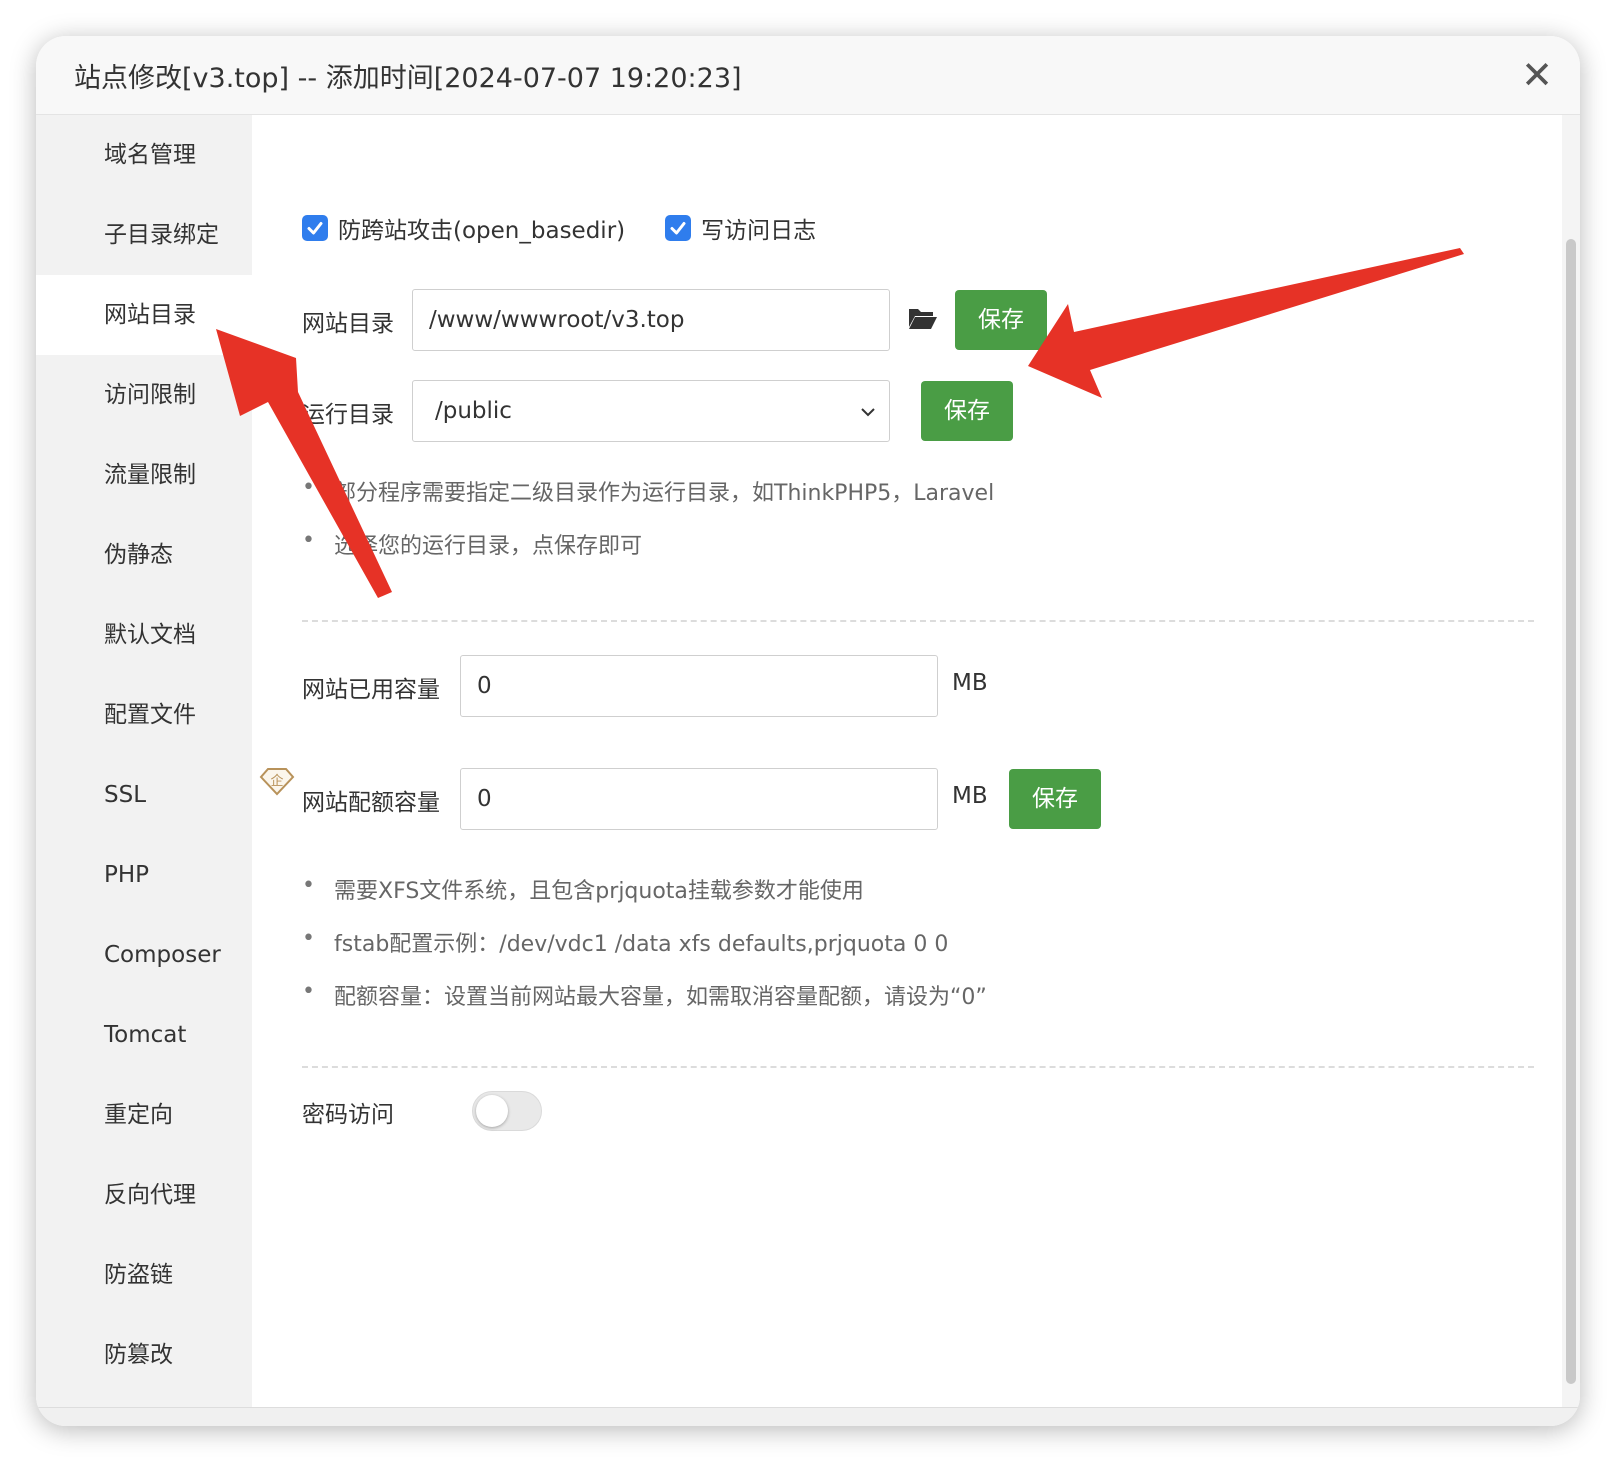 The width and height of the screenshot is (1616, 1462). Describe the element at coordinates (1571, 811) in the screenshot. I see `scrollbar-thumb` at that location.